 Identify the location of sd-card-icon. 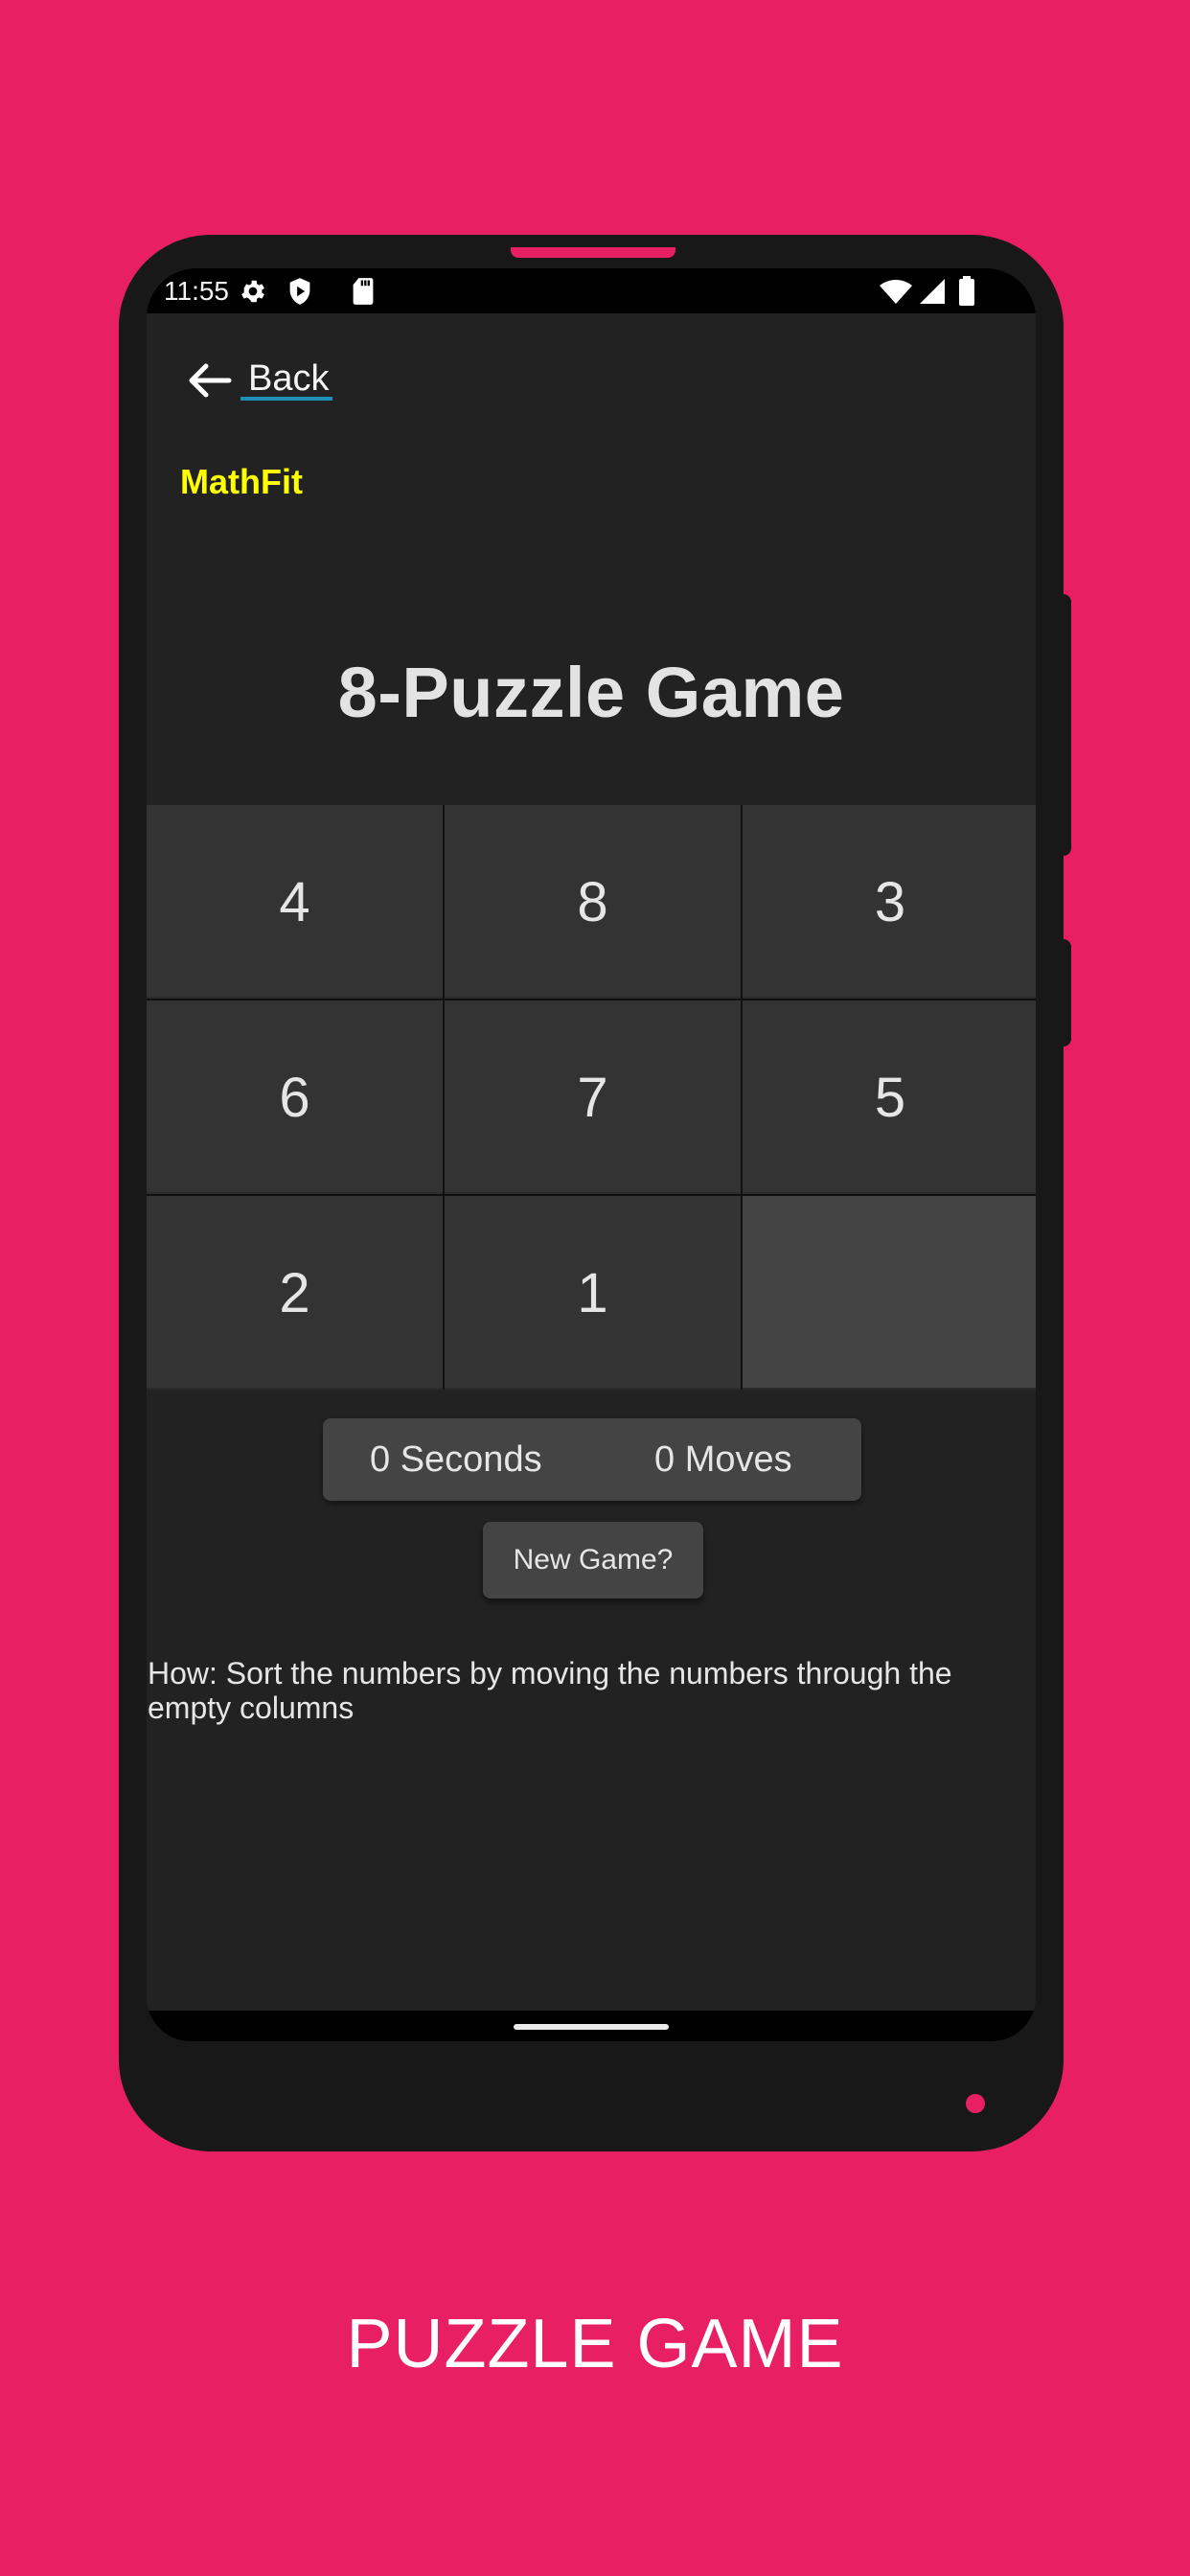
(364, 291).